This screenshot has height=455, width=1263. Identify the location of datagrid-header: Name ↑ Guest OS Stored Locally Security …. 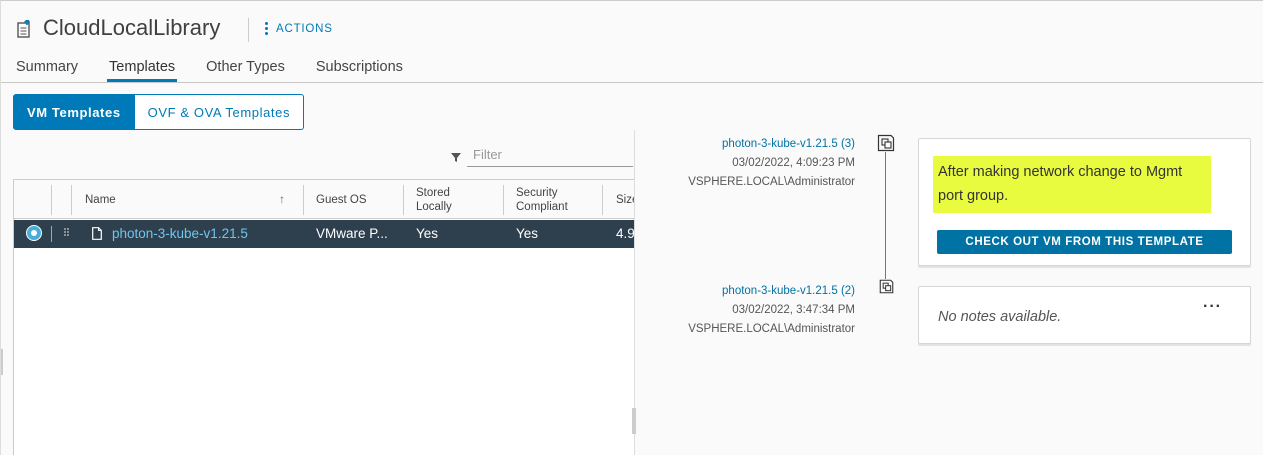
(324, 199).